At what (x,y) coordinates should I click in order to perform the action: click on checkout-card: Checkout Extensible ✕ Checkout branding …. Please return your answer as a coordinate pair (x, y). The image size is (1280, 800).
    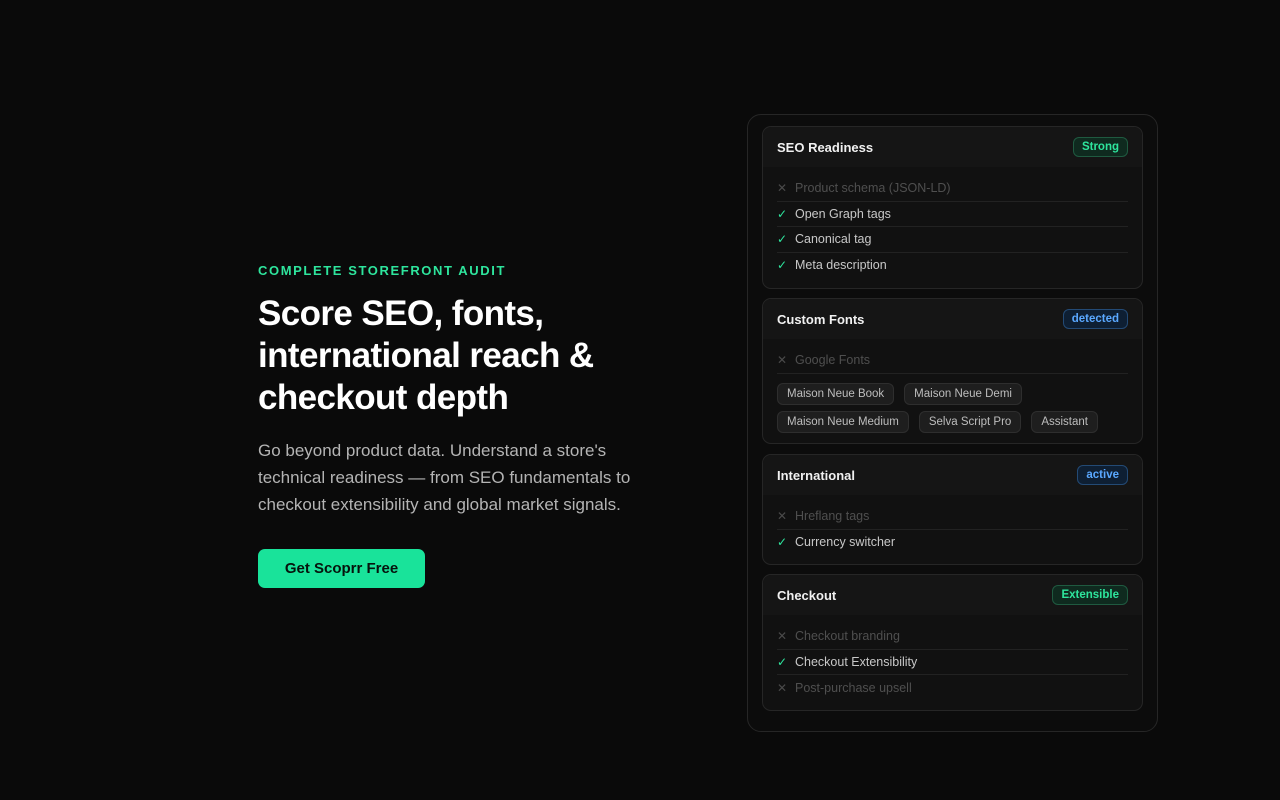
    Looking at the image, I should click on (952, 642).